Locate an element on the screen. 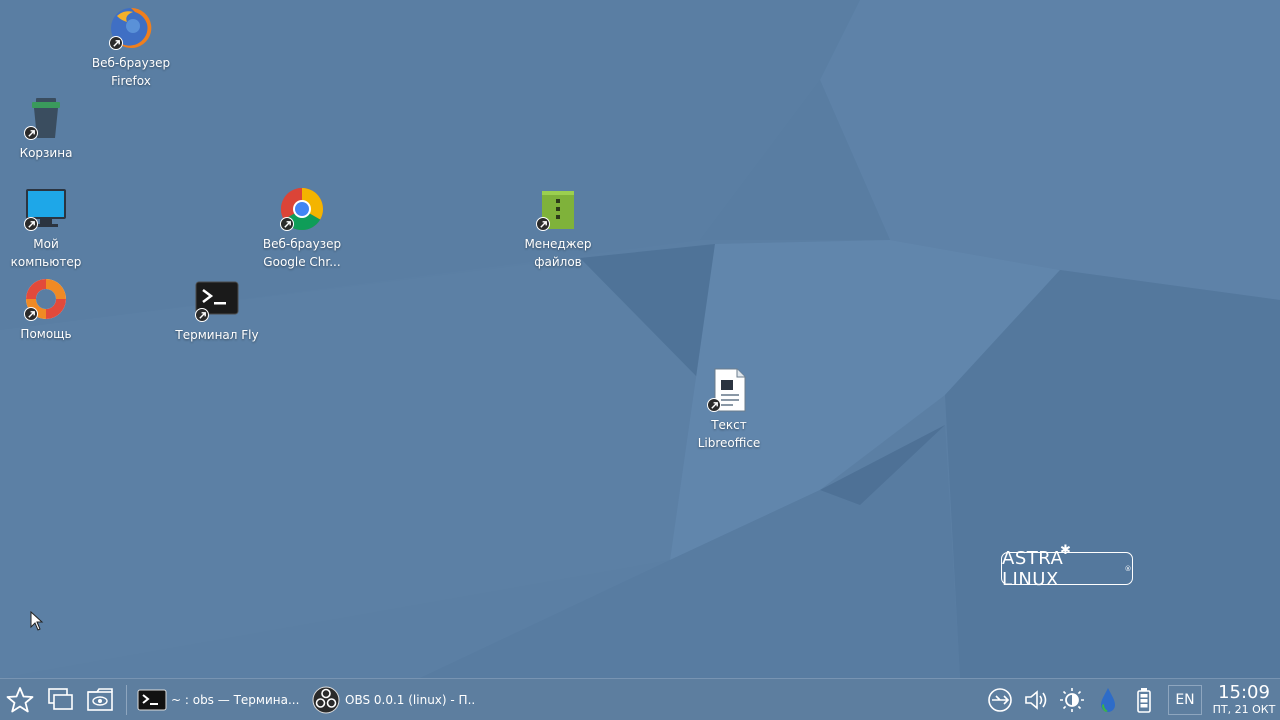  start-menu-button is located at coordinates (20, 700).